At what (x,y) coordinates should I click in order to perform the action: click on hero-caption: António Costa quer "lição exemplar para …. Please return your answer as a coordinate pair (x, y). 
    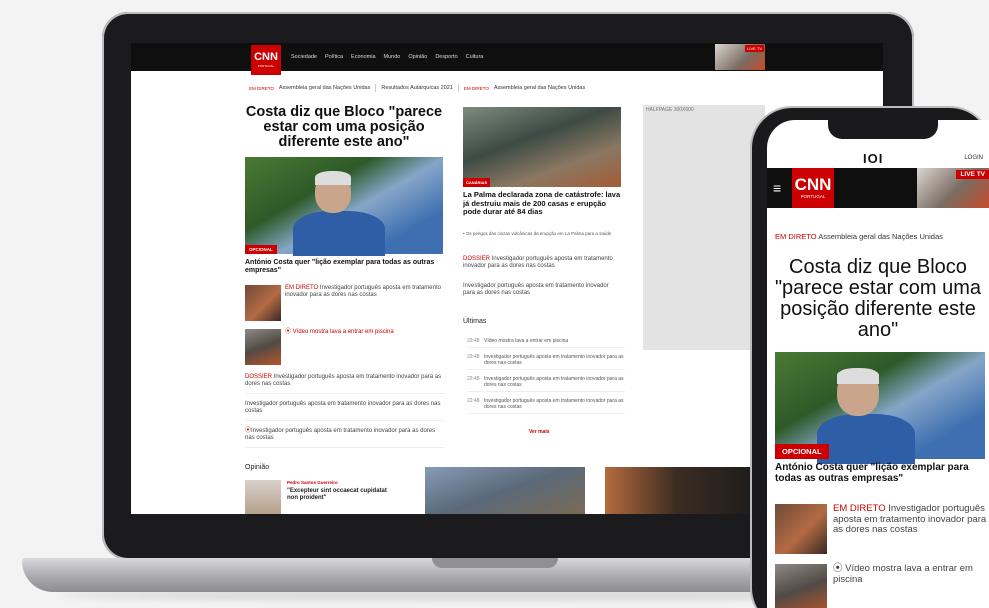
    Looking at the image, I should click on (345, 267).